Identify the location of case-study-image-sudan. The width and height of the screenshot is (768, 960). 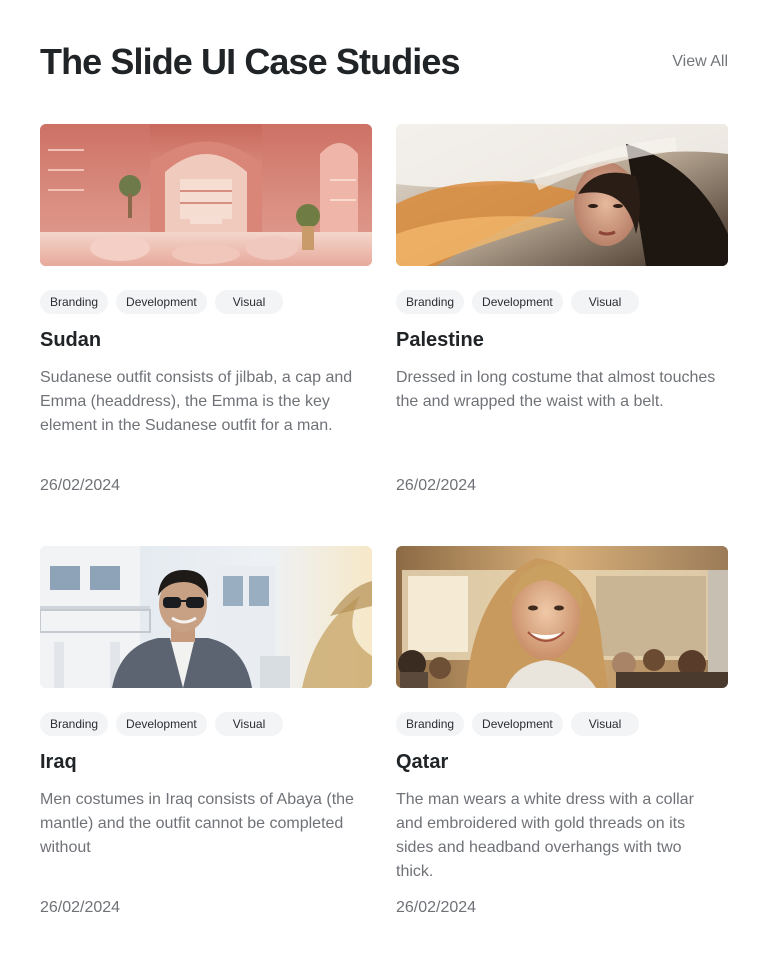
(206, 195).